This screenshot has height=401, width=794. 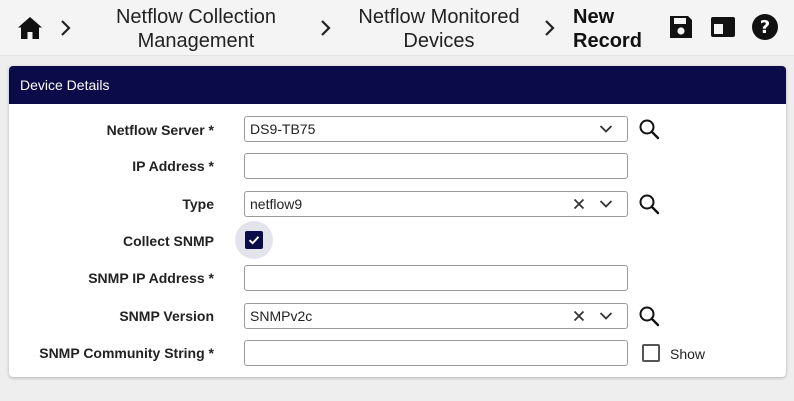 What do you see at coordinates (166, 316) in the screenshot?
I see `snmp-version-label: SNMP Version` at bounding box center [166, 316].